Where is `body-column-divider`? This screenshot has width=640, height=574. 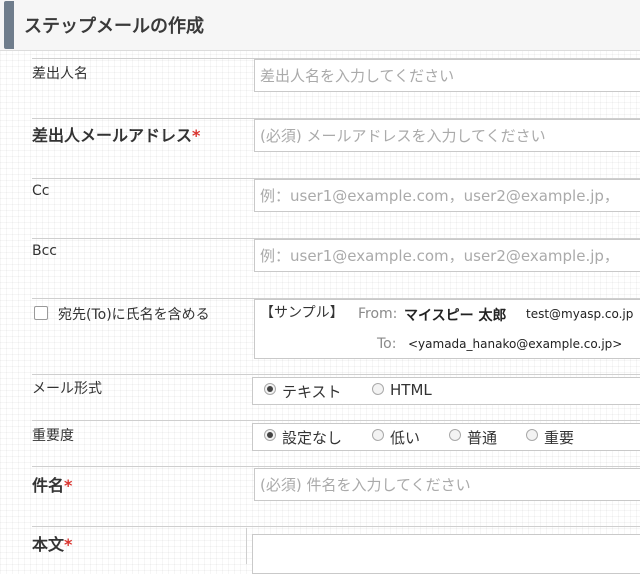 body-column-divider is located at coordinates (246, 546).